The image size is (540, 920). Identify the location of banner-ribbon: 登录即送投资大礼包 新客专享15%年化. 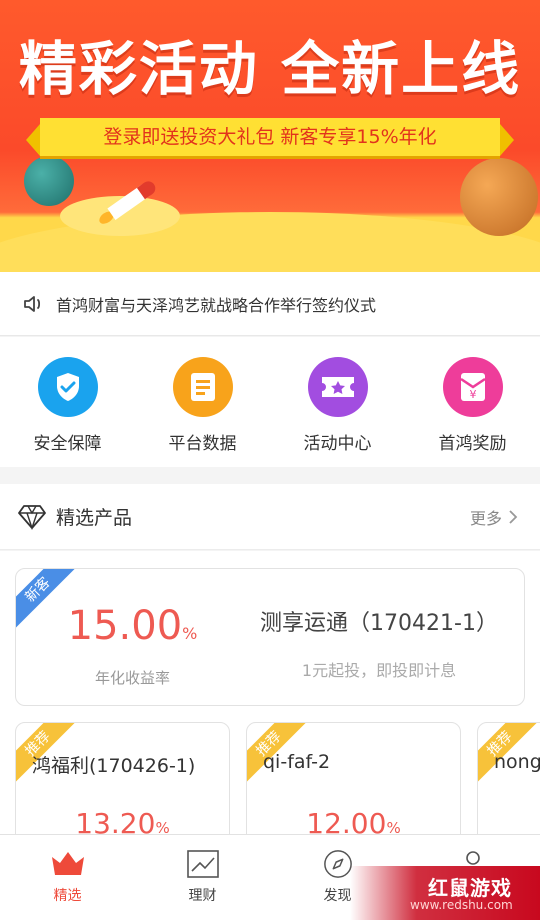
(270, 137).